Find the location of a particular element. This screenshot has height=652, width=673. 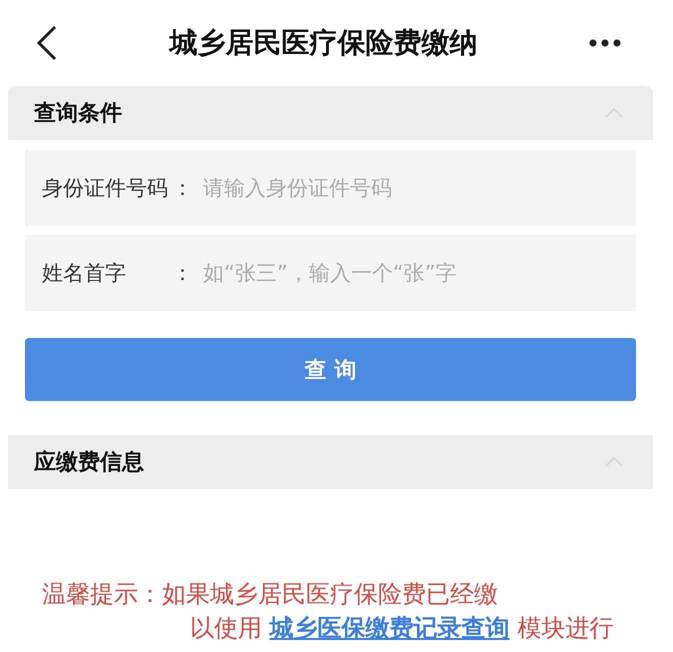

section-header: 查询条件 is located at coordinates (330, 113).